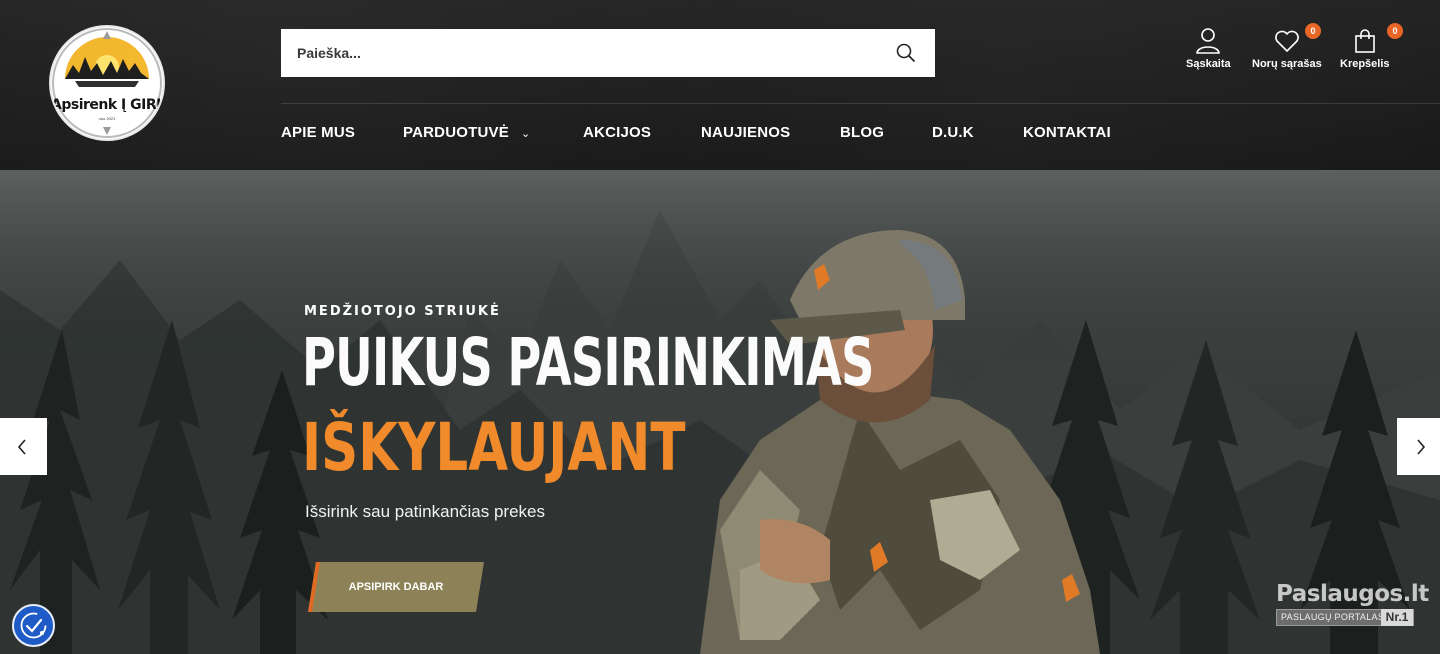  What do you see at coordinates (1352, 594) in the screenshot?
I see `watermark-title: Paslaugos.lt` at bounding box center [1352, 594].